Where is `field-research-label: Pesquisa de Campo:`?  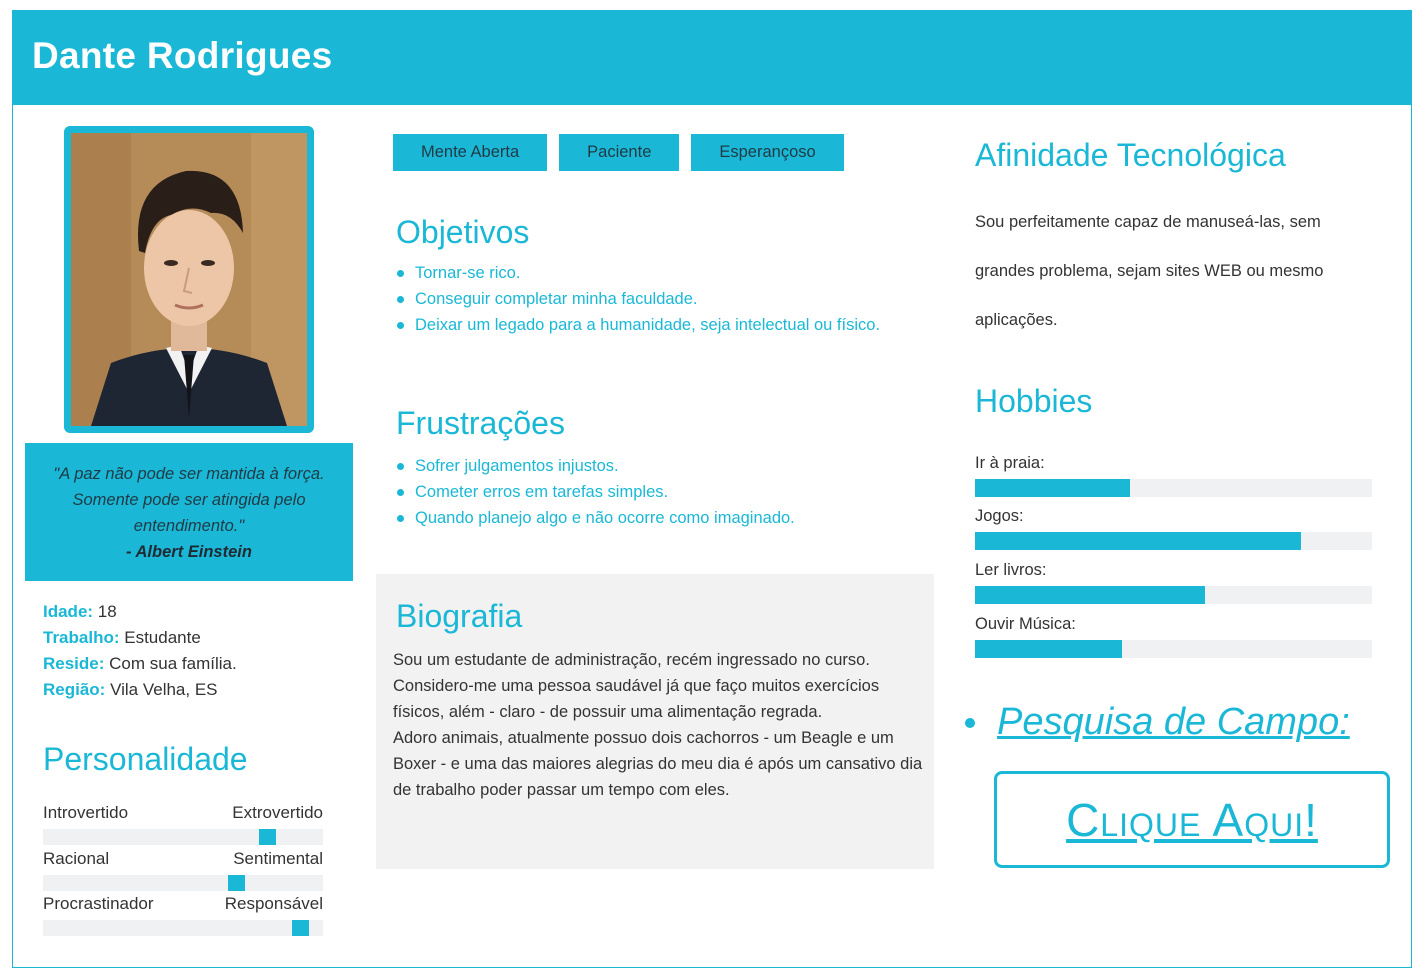 field-research-label: Pesquisa de Campo: is located at coordinates (1173, 722).